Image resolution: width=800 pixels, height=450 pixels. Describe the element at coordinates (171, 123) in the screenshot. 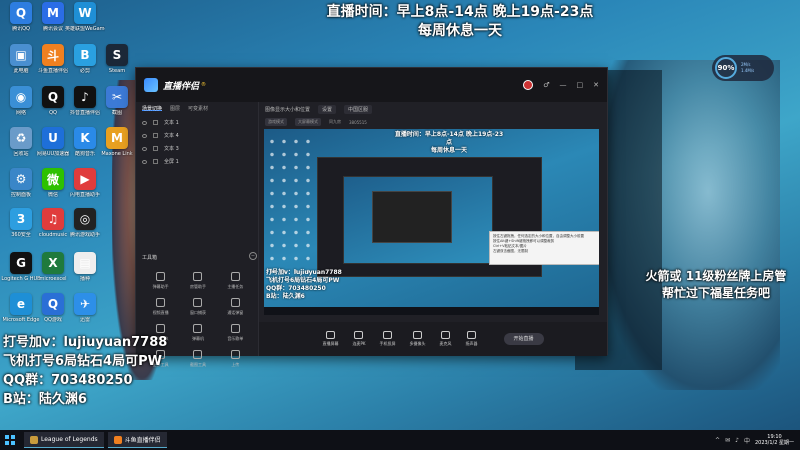

I see `scene-label: 文本 1` at that location.